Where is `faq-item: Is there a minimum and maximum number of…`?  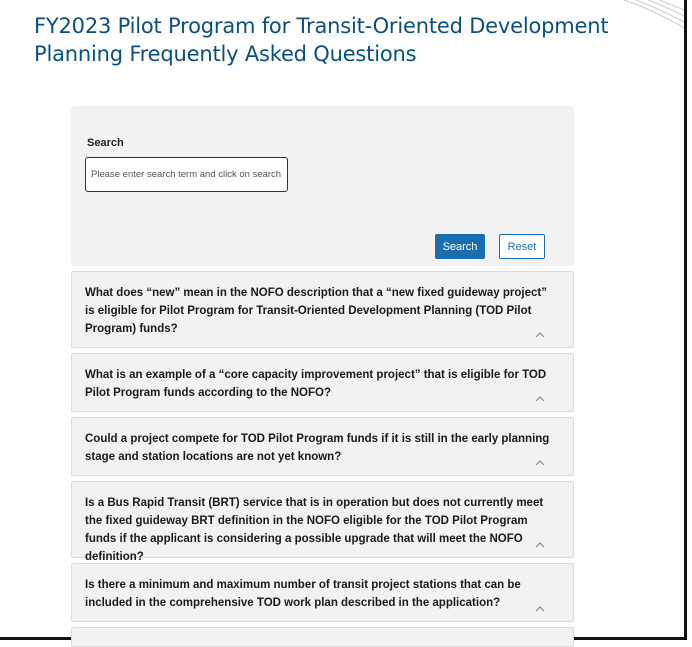
faq-item: Is there a minimum and maximum number of… is located at coordinates (322, 592).